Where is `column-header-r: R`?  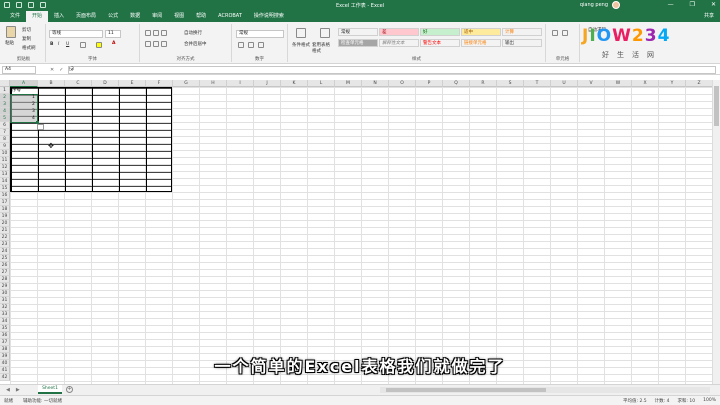
column-header-r: R is located at coordinates (483, 83).